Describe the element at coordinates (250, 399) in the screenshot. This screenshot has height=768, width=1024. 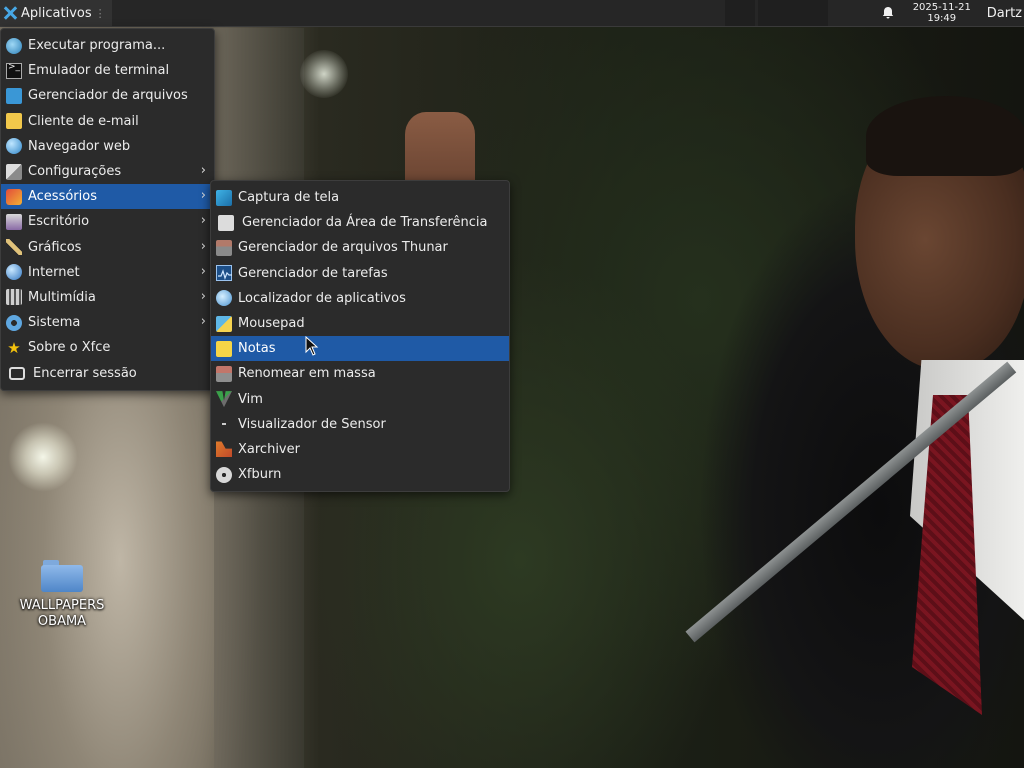
I see `menu-item-label: Vim` at that location.